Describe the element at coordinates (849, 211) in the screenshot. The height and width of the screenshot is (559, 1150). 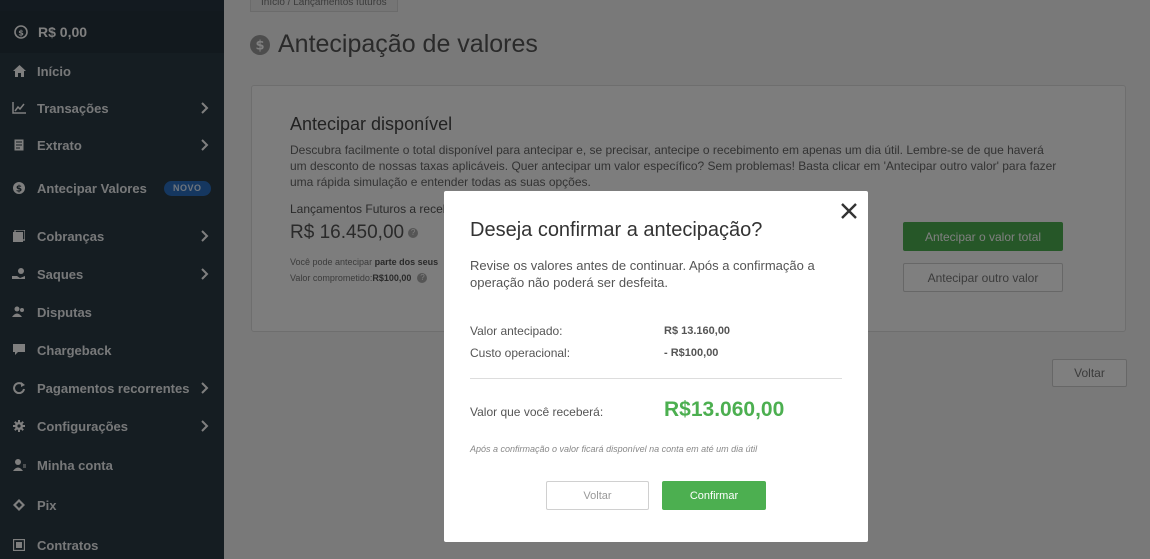
I see `close-icon` at that location.